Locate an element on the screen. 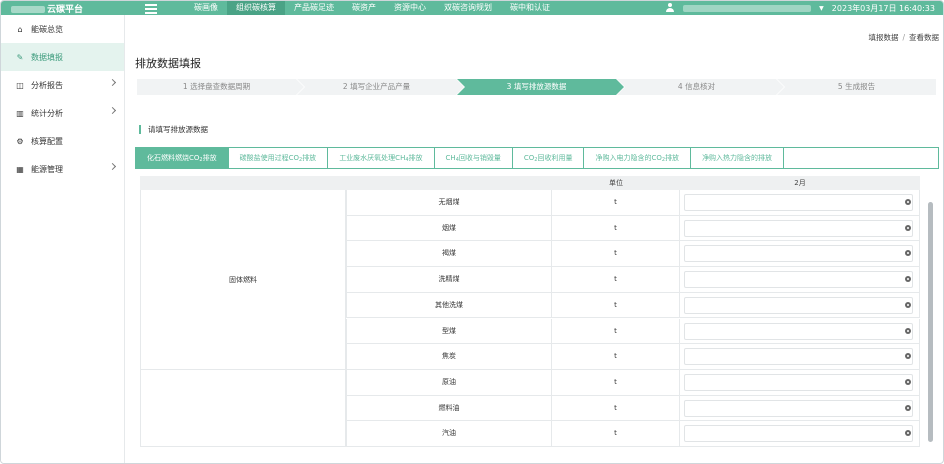 The width and height of the screenshot is (944, 464). category-label: 固体燃料 is located at coordinates (243, 279).